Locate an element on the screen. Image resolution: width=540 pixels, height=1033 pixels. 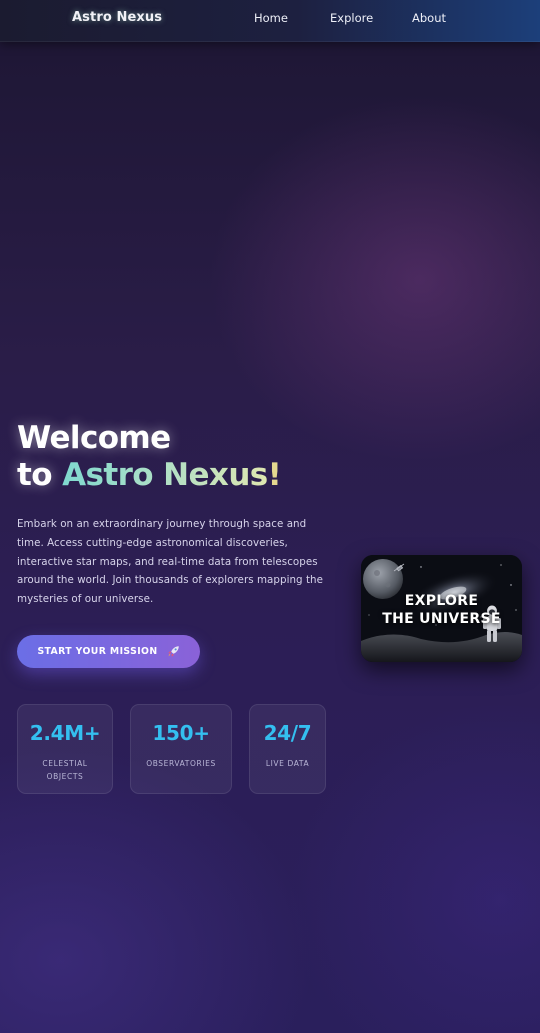
nav-link-about: About is located at coordinates (429, 18).